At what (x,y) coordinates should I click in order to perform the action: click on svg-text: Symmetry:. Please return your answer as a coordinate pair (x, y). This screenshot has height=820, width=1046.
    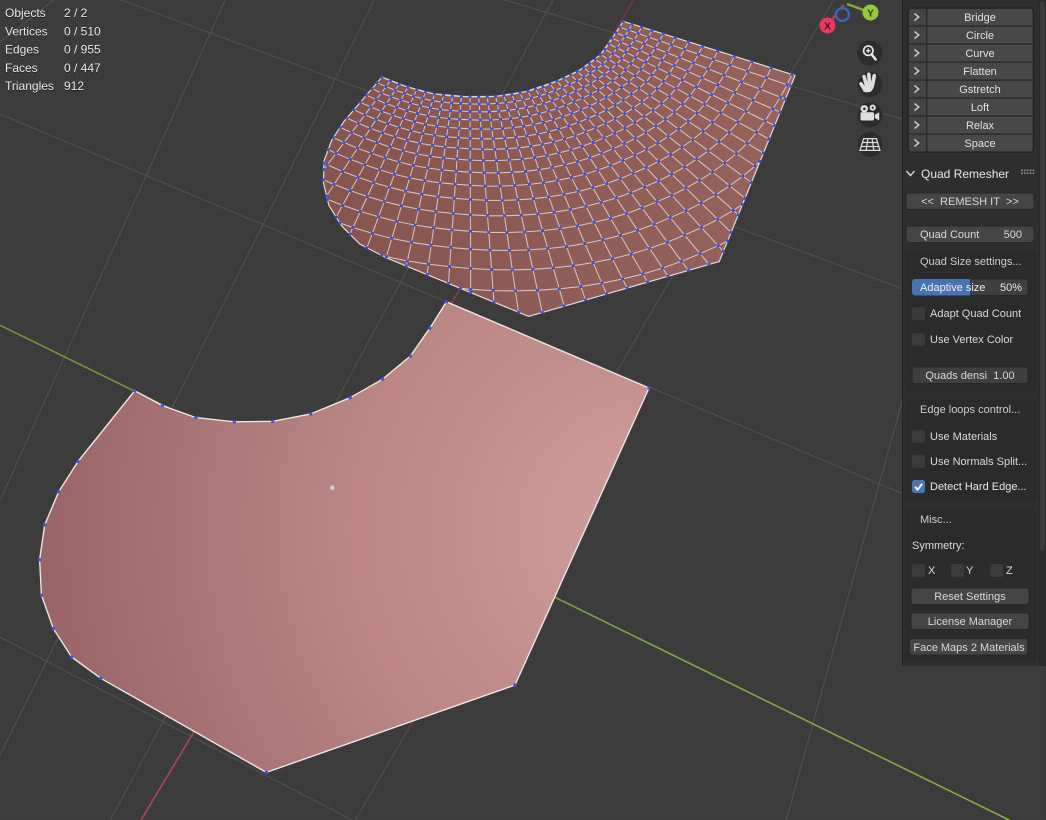
    Looking at the image, I should click on (938, 546).